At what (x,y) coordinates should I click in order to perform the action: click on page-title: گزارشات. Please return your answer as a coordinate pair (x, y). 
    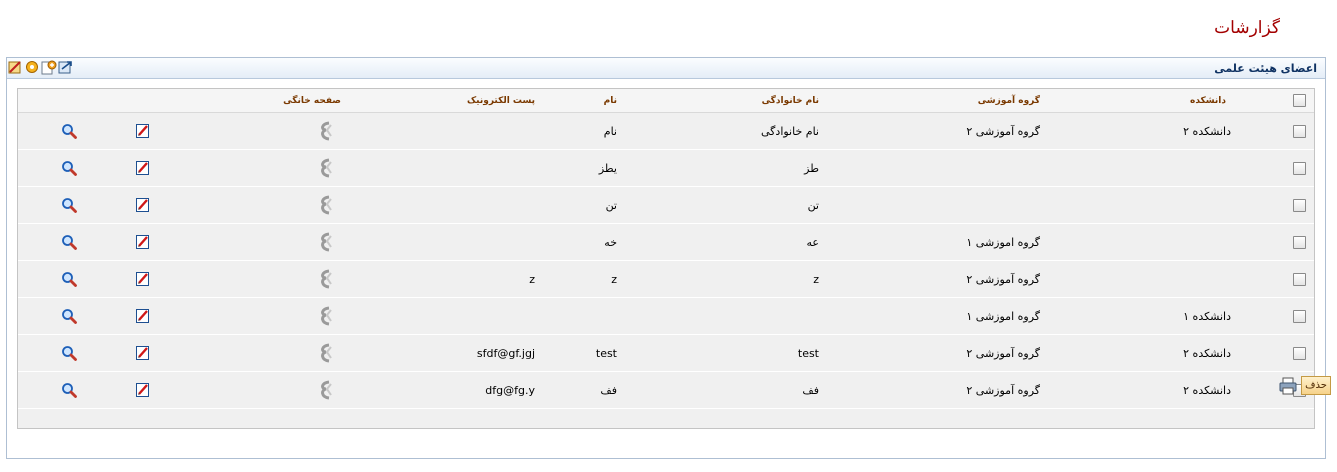
    Looking at the image, I should click on (1247, 28).